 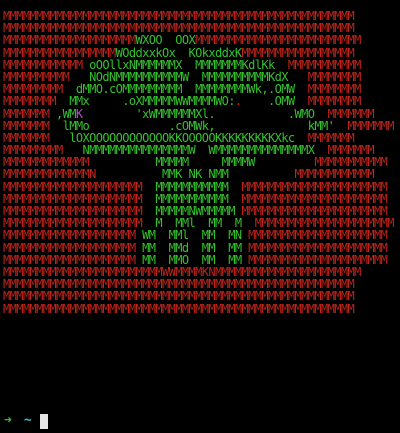 I want to click on ascii-art-row: MMMMMMMMMMMMM MMMMM MMMMW MMMMMMMMMMM, so click(x=200, y=162).